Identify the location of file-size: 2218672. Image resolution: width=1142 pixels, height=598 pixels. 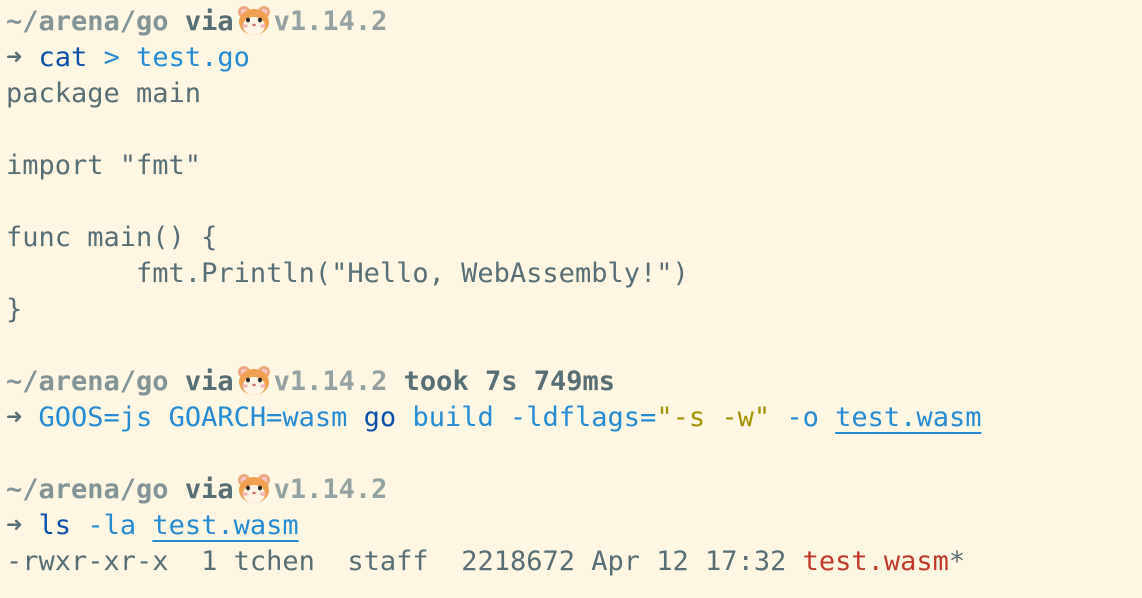
(518, 561).